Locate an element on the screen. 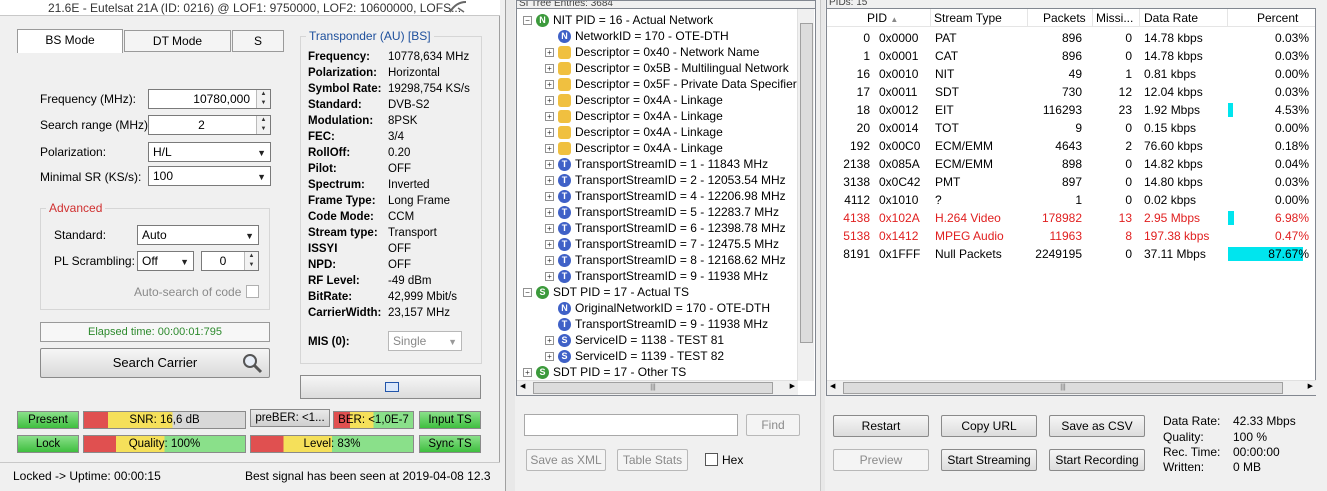 This screenshot has width=1327, height=491. tree-item: + S ServiceID = 1139 - TEST 82 is located at coordinates (634, 356).